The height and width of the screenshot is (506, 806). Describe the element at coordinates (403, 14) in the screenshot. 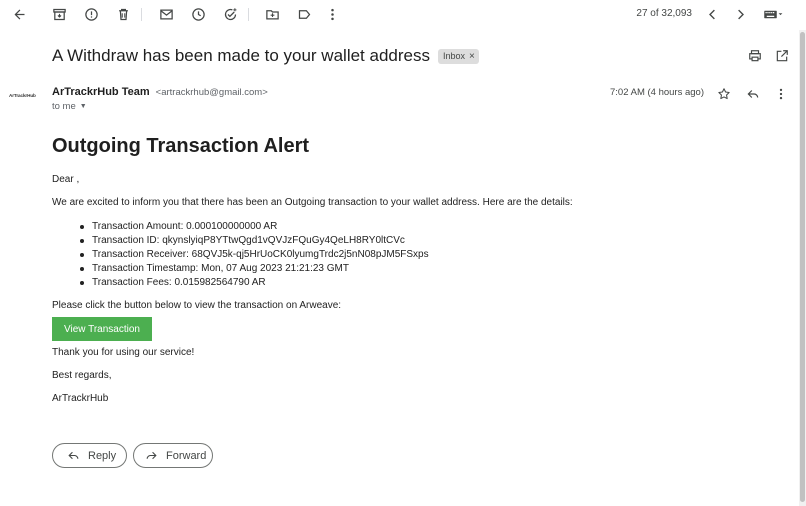

I see `message-toolbar: 27 of 32,093` at that location.